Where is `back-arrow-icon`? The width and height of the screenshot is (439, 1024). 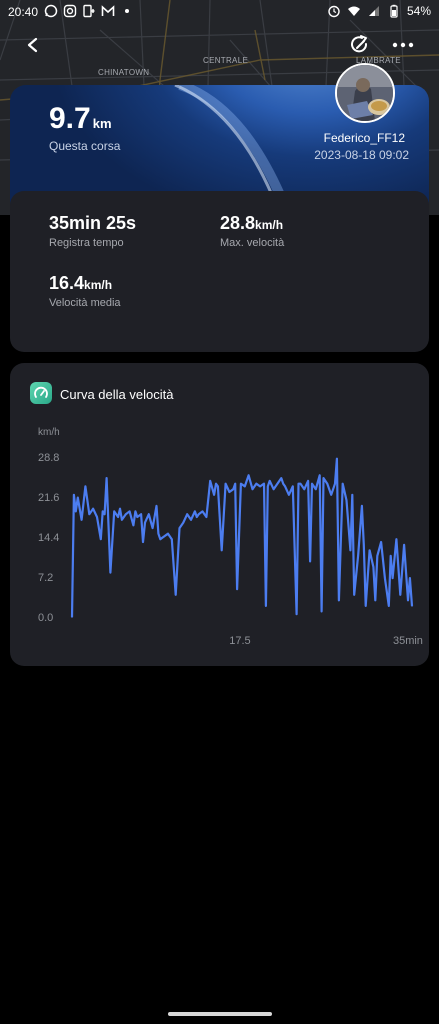 back-arrow-icon is located at coordinates (32, 45).